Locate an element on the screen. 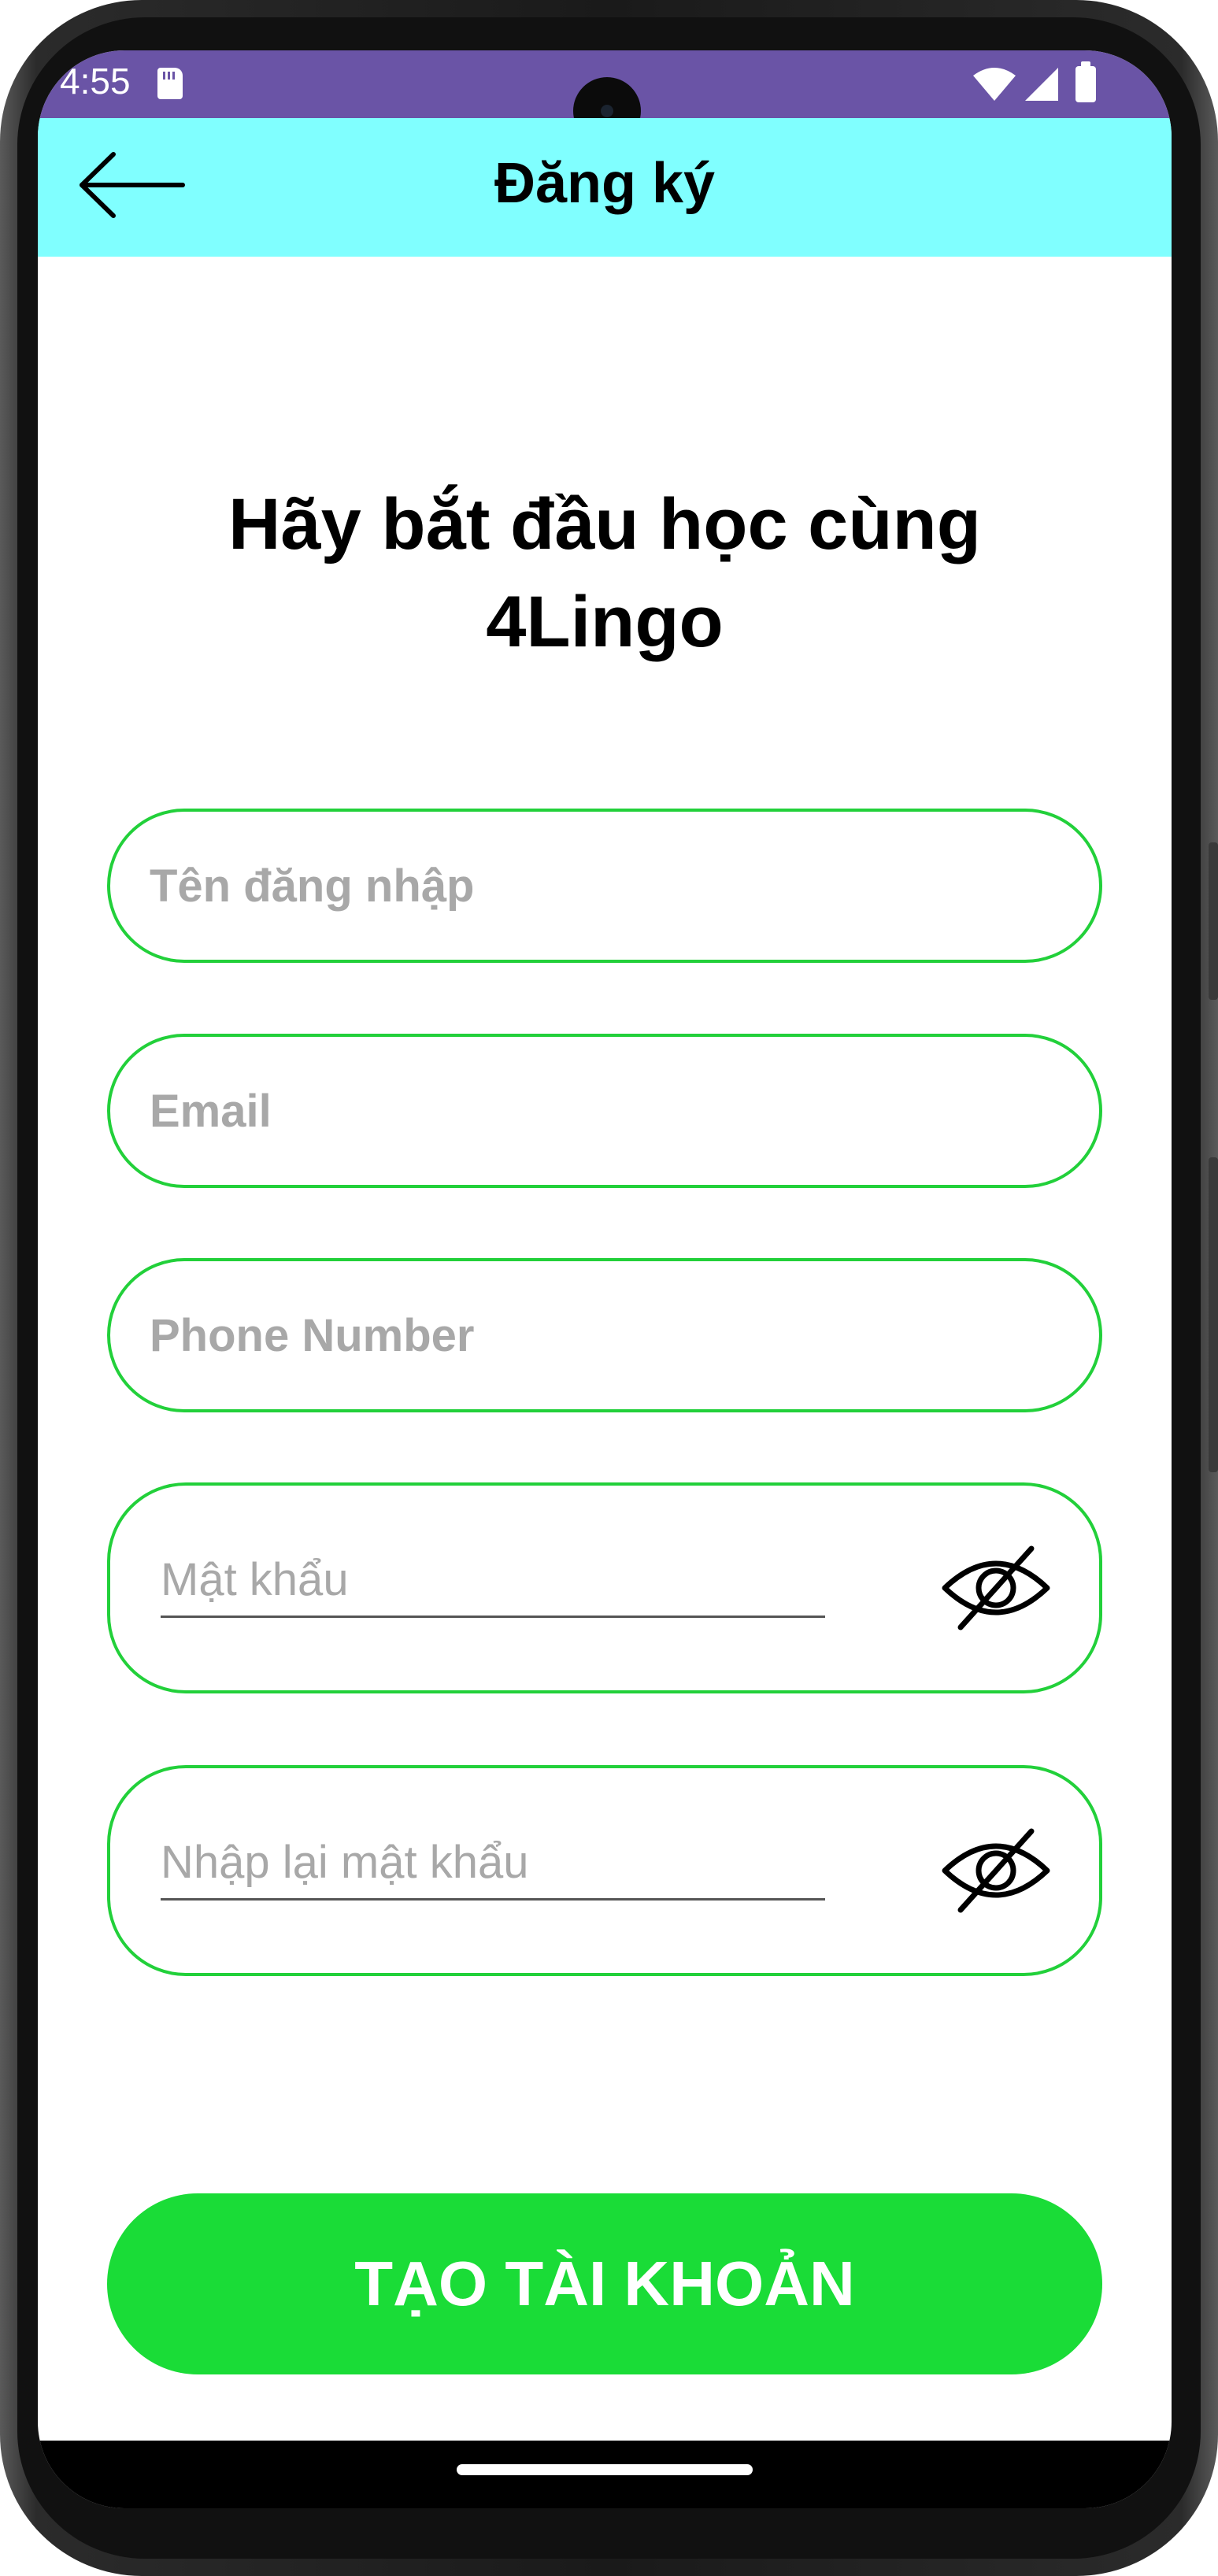 This screenshot has width=1218, height=2576. phone-input is located at coordinates (583, 1335).